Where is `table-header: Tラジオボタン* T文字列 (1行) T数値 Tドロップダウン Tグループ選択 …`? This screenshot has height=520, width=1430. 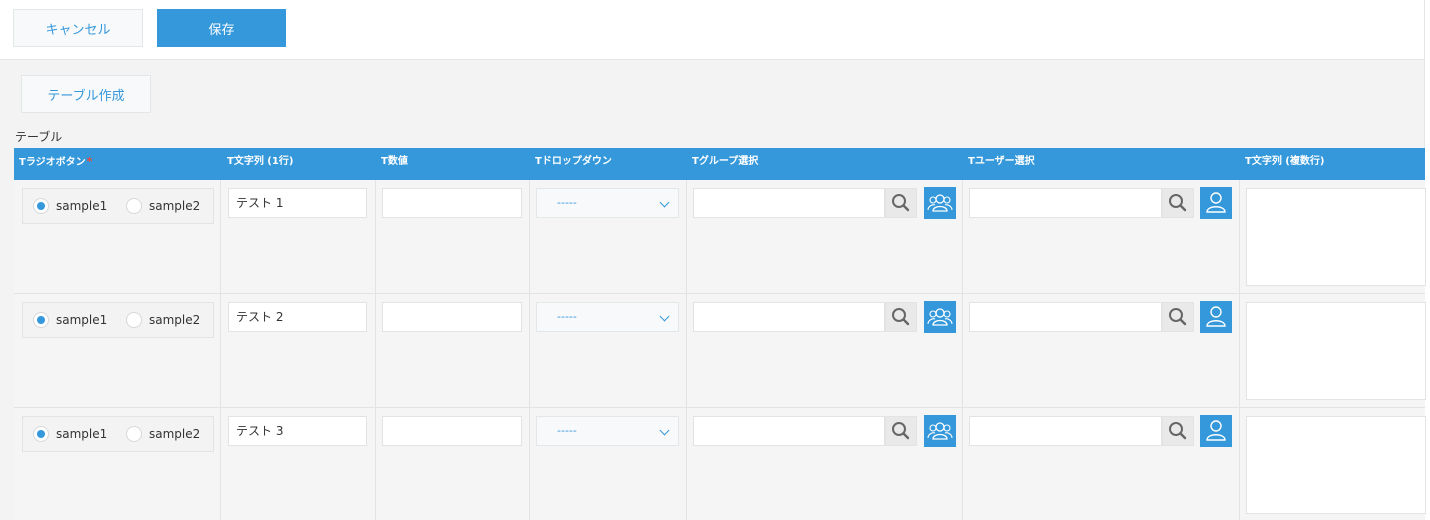
table-header: Tラジオボタン* T文字列 (1行) T数値 Tドロップダウン Tグループ選択 … is located at coordinates (719, 164).